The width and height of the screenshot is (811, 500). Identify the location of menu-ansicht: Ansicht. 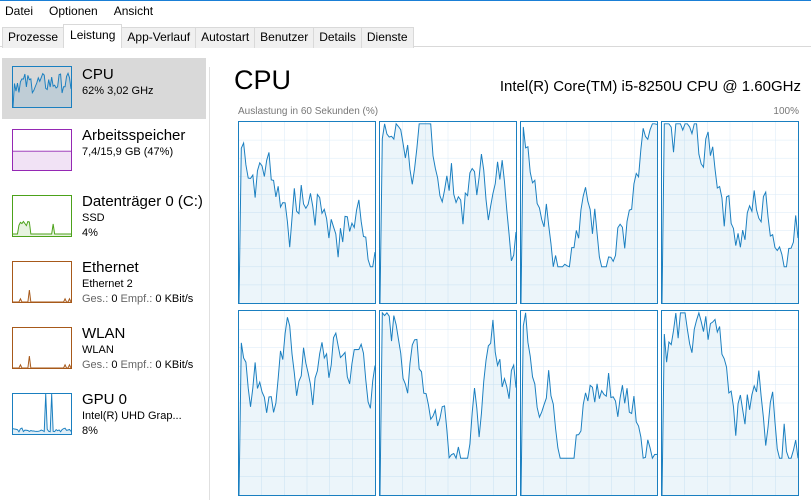
(133, 11).